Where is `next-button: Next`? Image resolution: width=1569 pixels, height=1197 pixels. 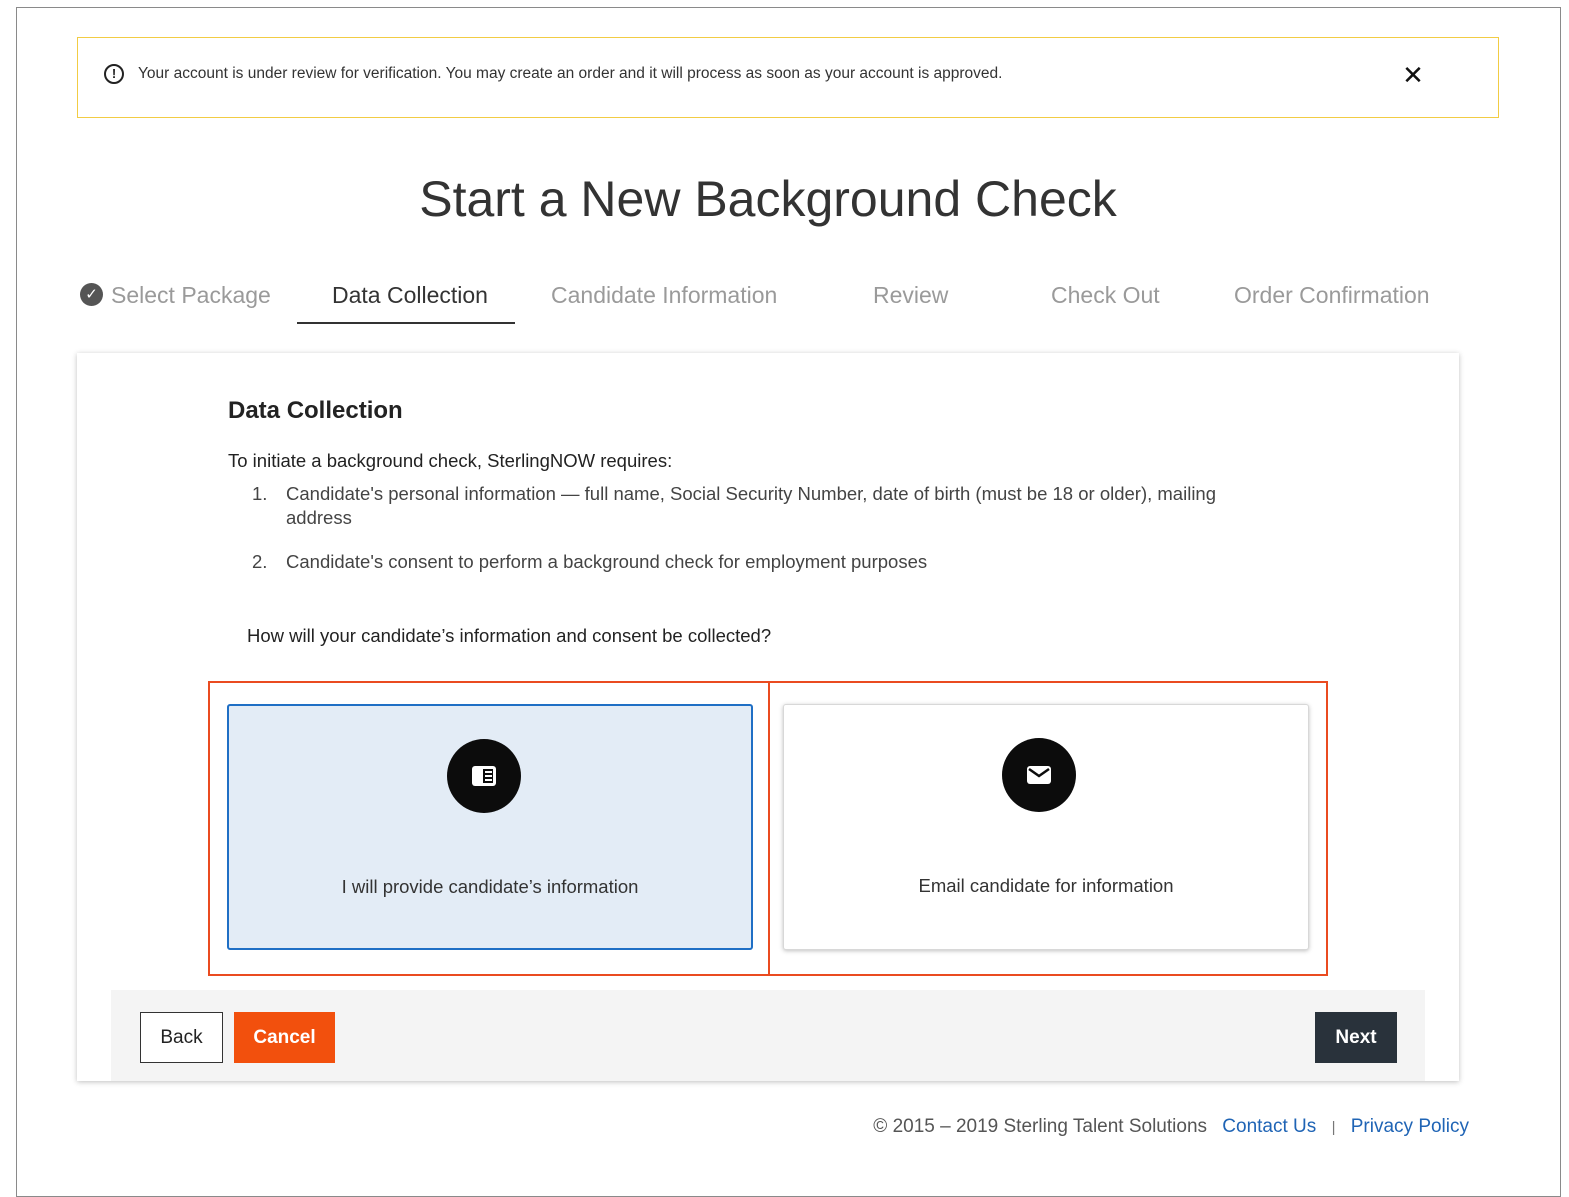 next-button: Next is located at coordinates (1356, 1037).